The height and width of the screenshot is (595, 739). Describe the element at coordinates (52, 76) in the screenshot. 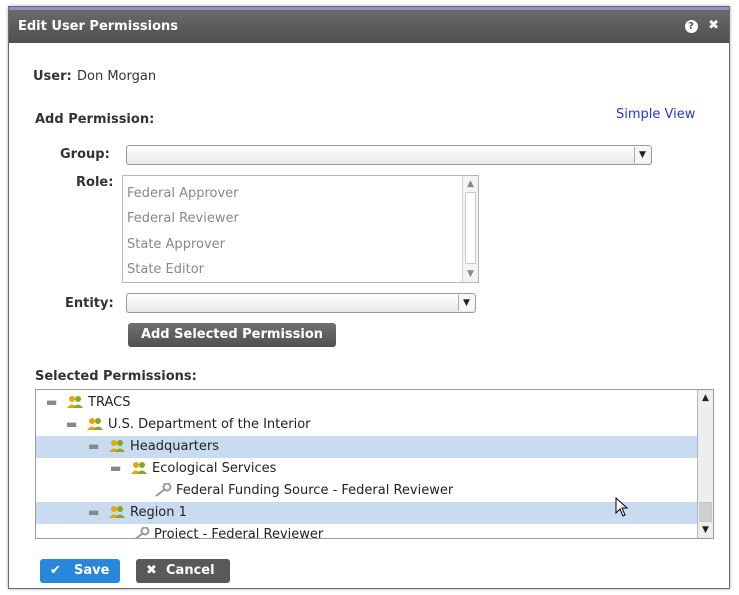

I see `user-label: User:` at that location.